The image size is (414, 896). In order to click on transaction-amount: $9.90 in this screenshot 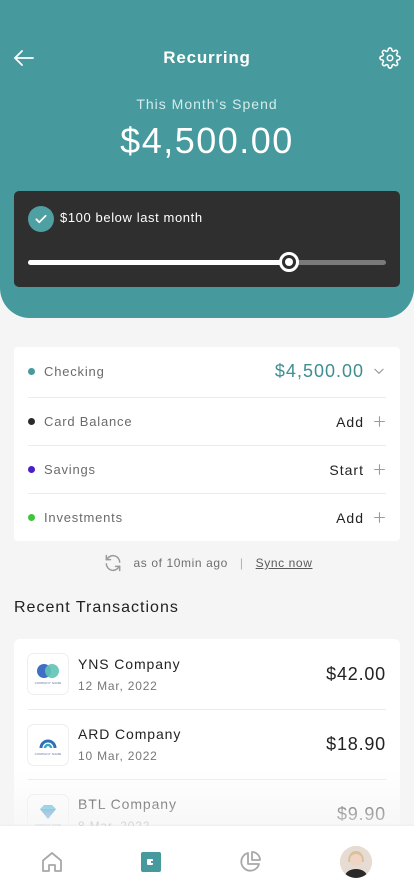, I will do `click(361, 814)`.